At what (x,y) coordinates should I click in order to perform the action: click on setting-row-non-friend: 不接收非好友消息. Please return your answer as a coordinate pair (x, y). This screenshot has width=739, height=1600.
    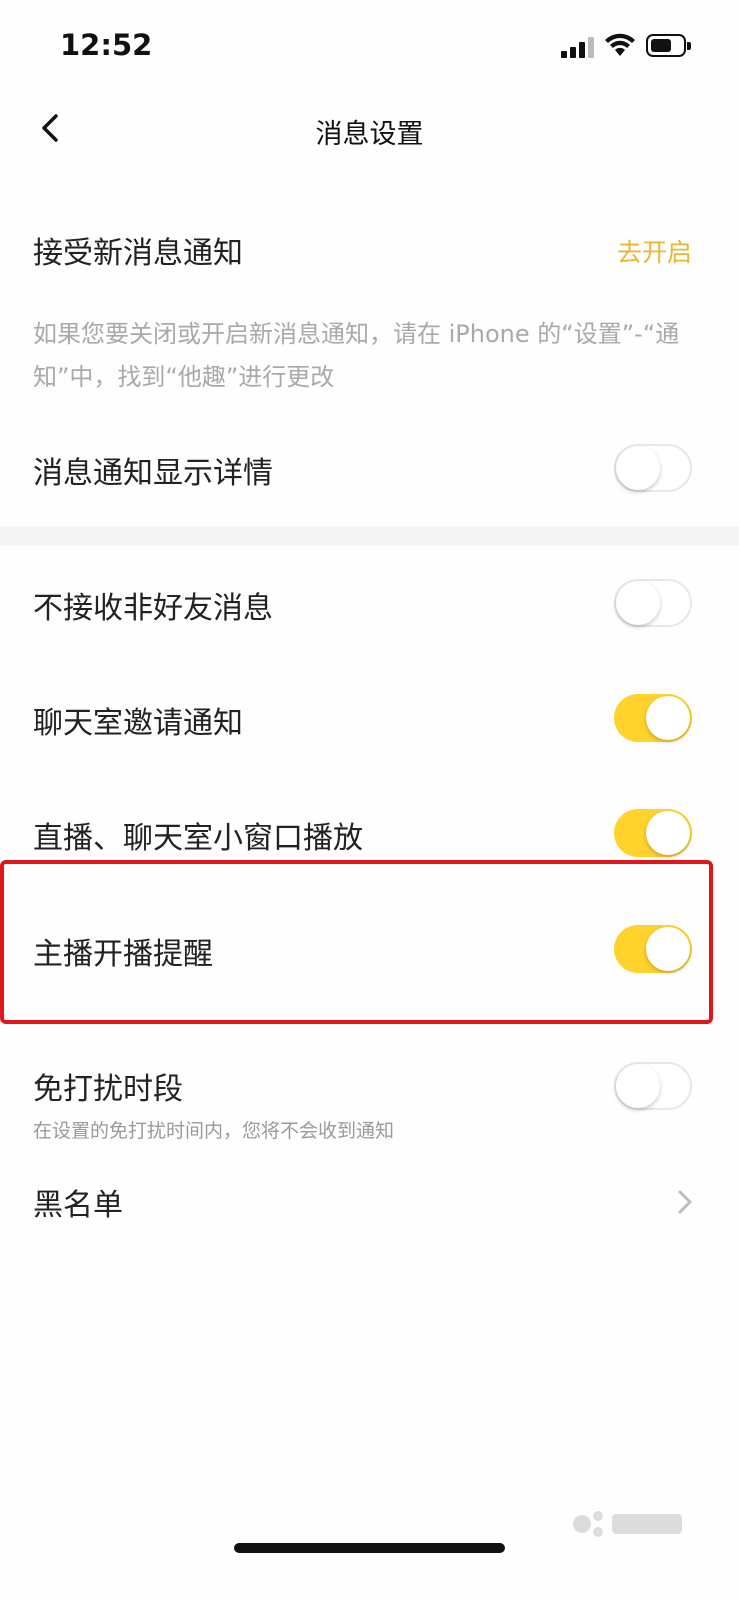
    Looking at the image, I should click on (369, 605).